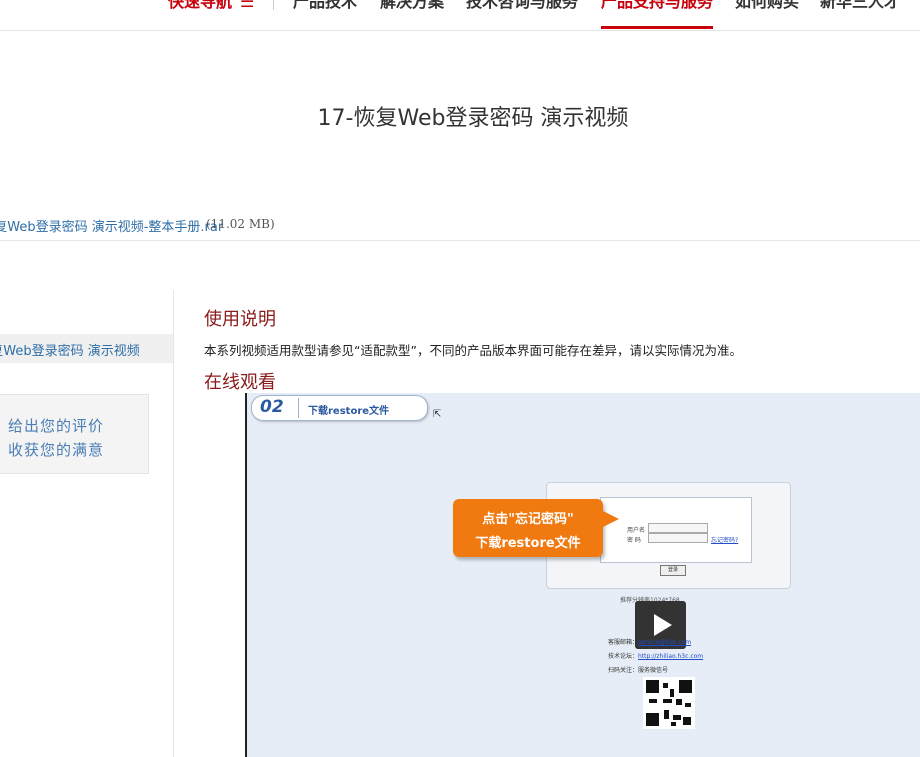 This screenshot has width=920, height=757. I want to click on follow-label: 扫码关注：, so click(623, 670).